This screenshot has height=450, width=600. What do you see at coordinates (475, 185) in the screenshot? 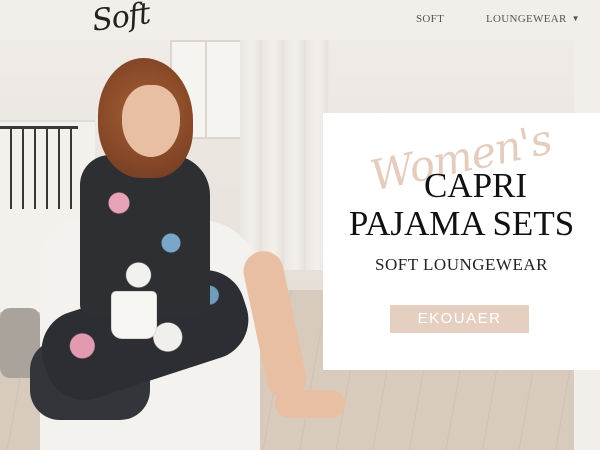
I see `promo-title-line-1: CAPRI` at bounding box center [475, 185].